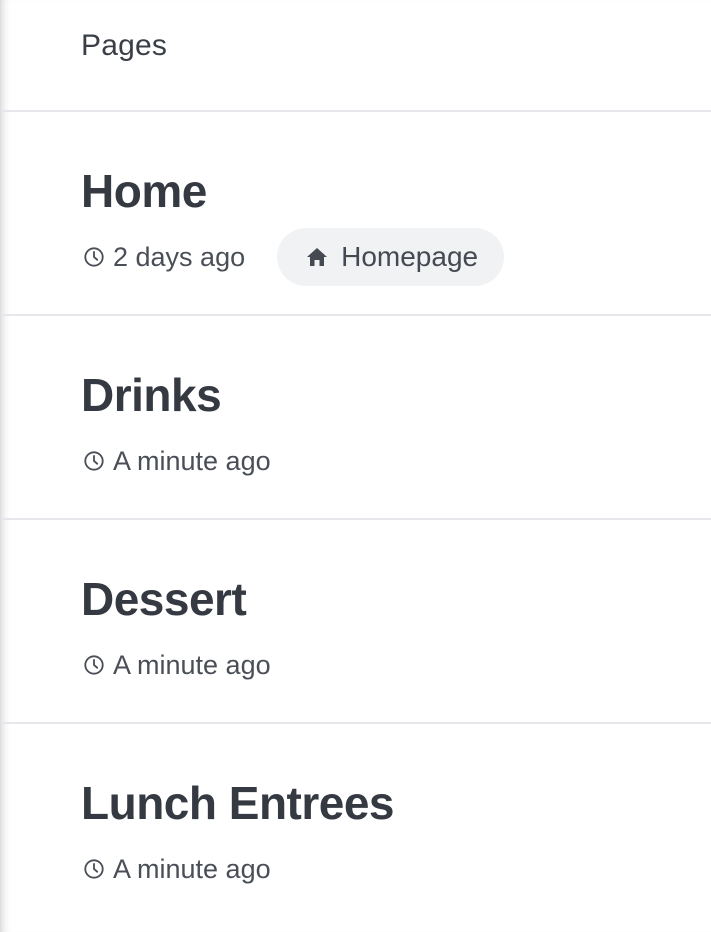 This screenshot has width=711, height=932. Describe the element at coordinates (356, 56) in the screenshot. I see `pages-header: Pages` at that location.